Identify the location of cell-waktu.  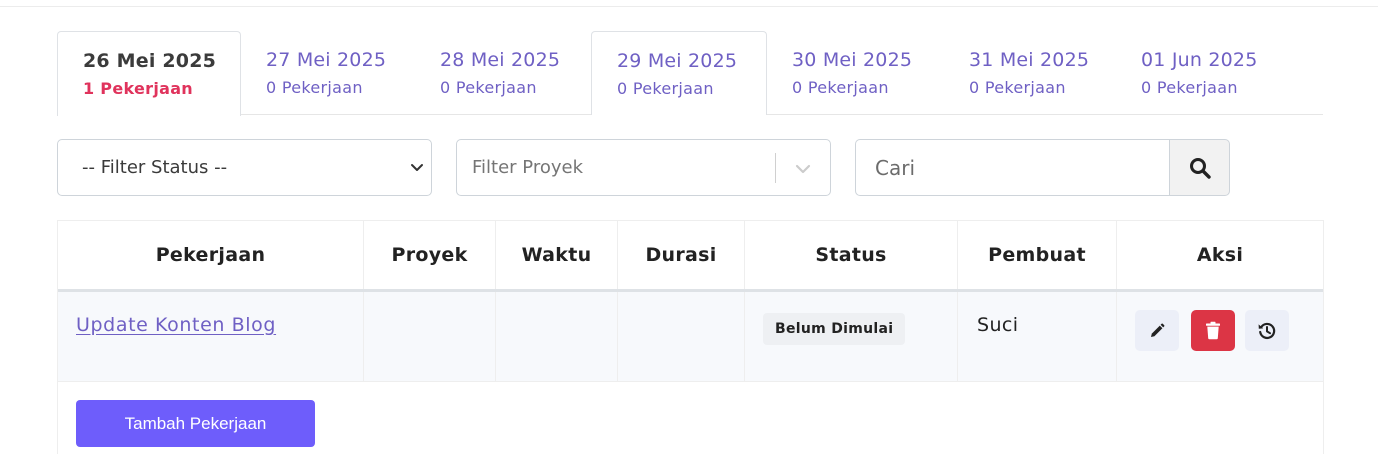
(557, 336).